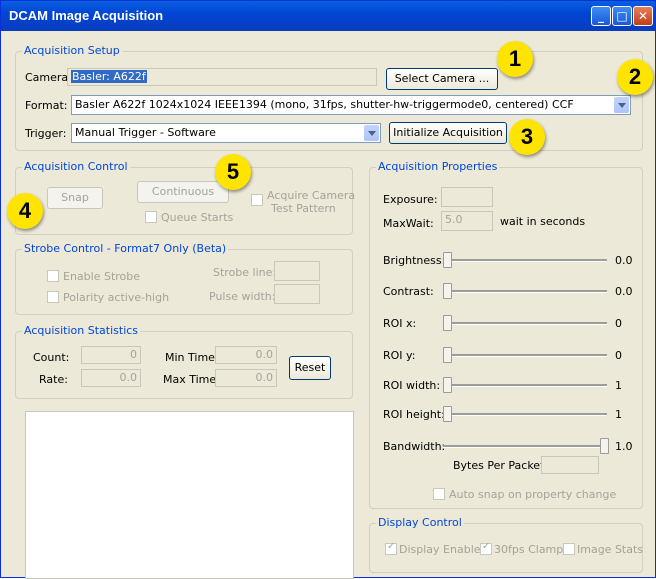 This screenshot has height=579, width=656. What do you see at coordinates (51, 357) in the screenshot?
I see `count-label: Count:` at bounding box center [51, 357].